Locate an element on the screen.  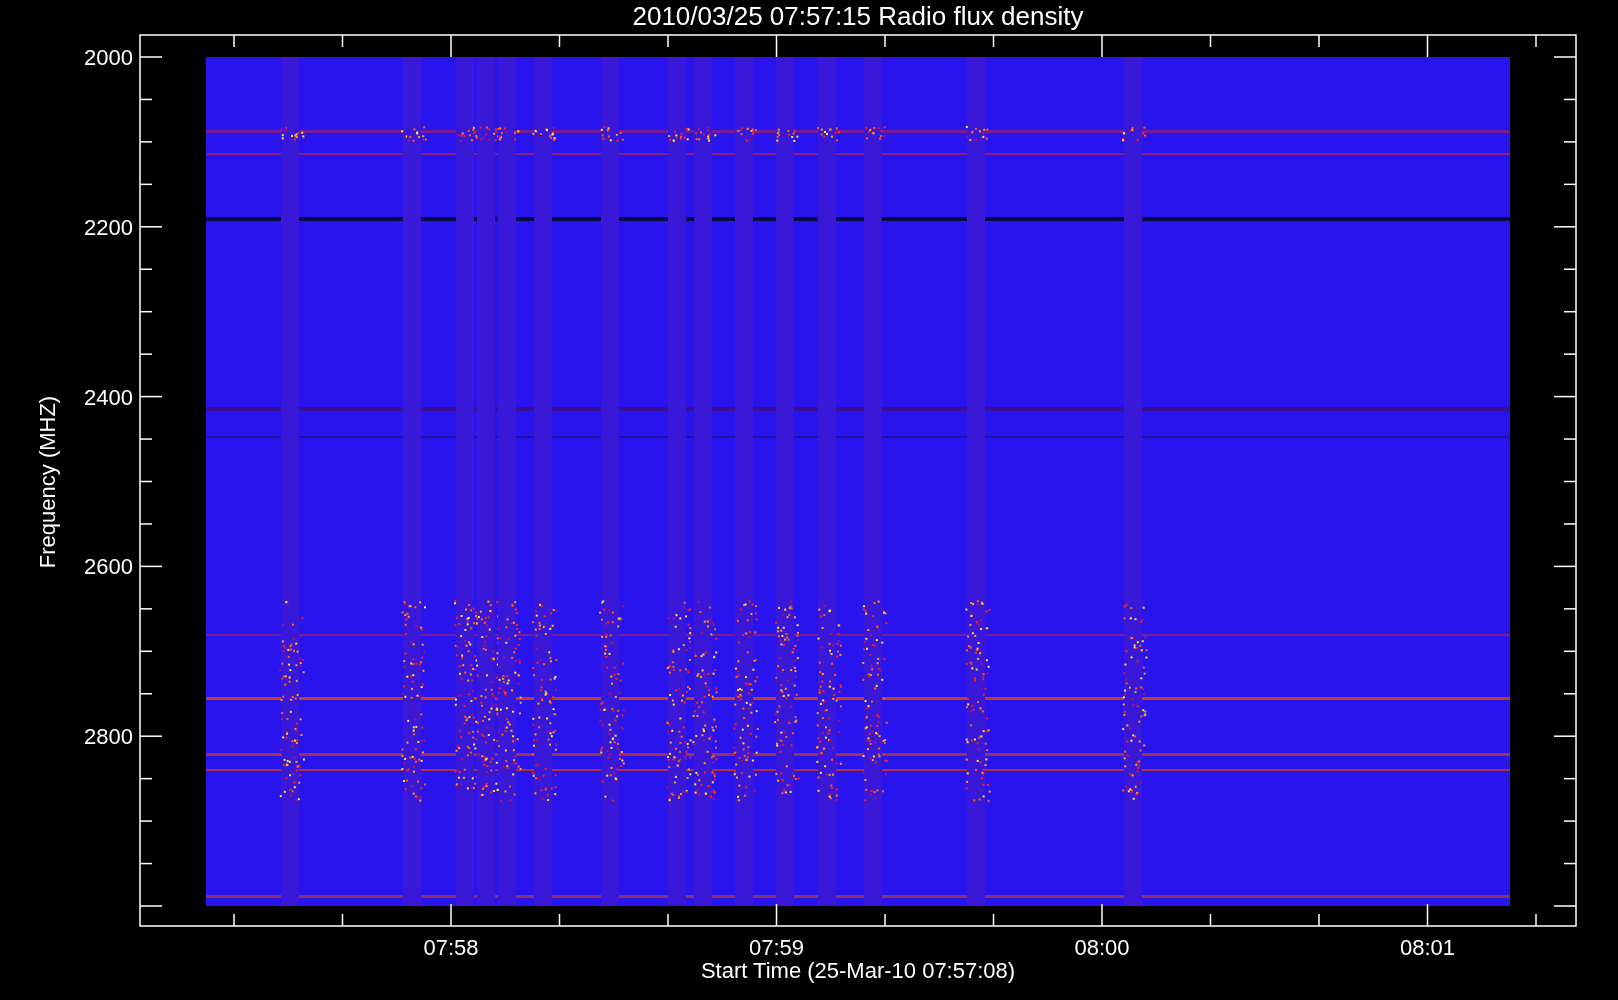
y-tick-label: 2000 is located at coordinates (108, 57).